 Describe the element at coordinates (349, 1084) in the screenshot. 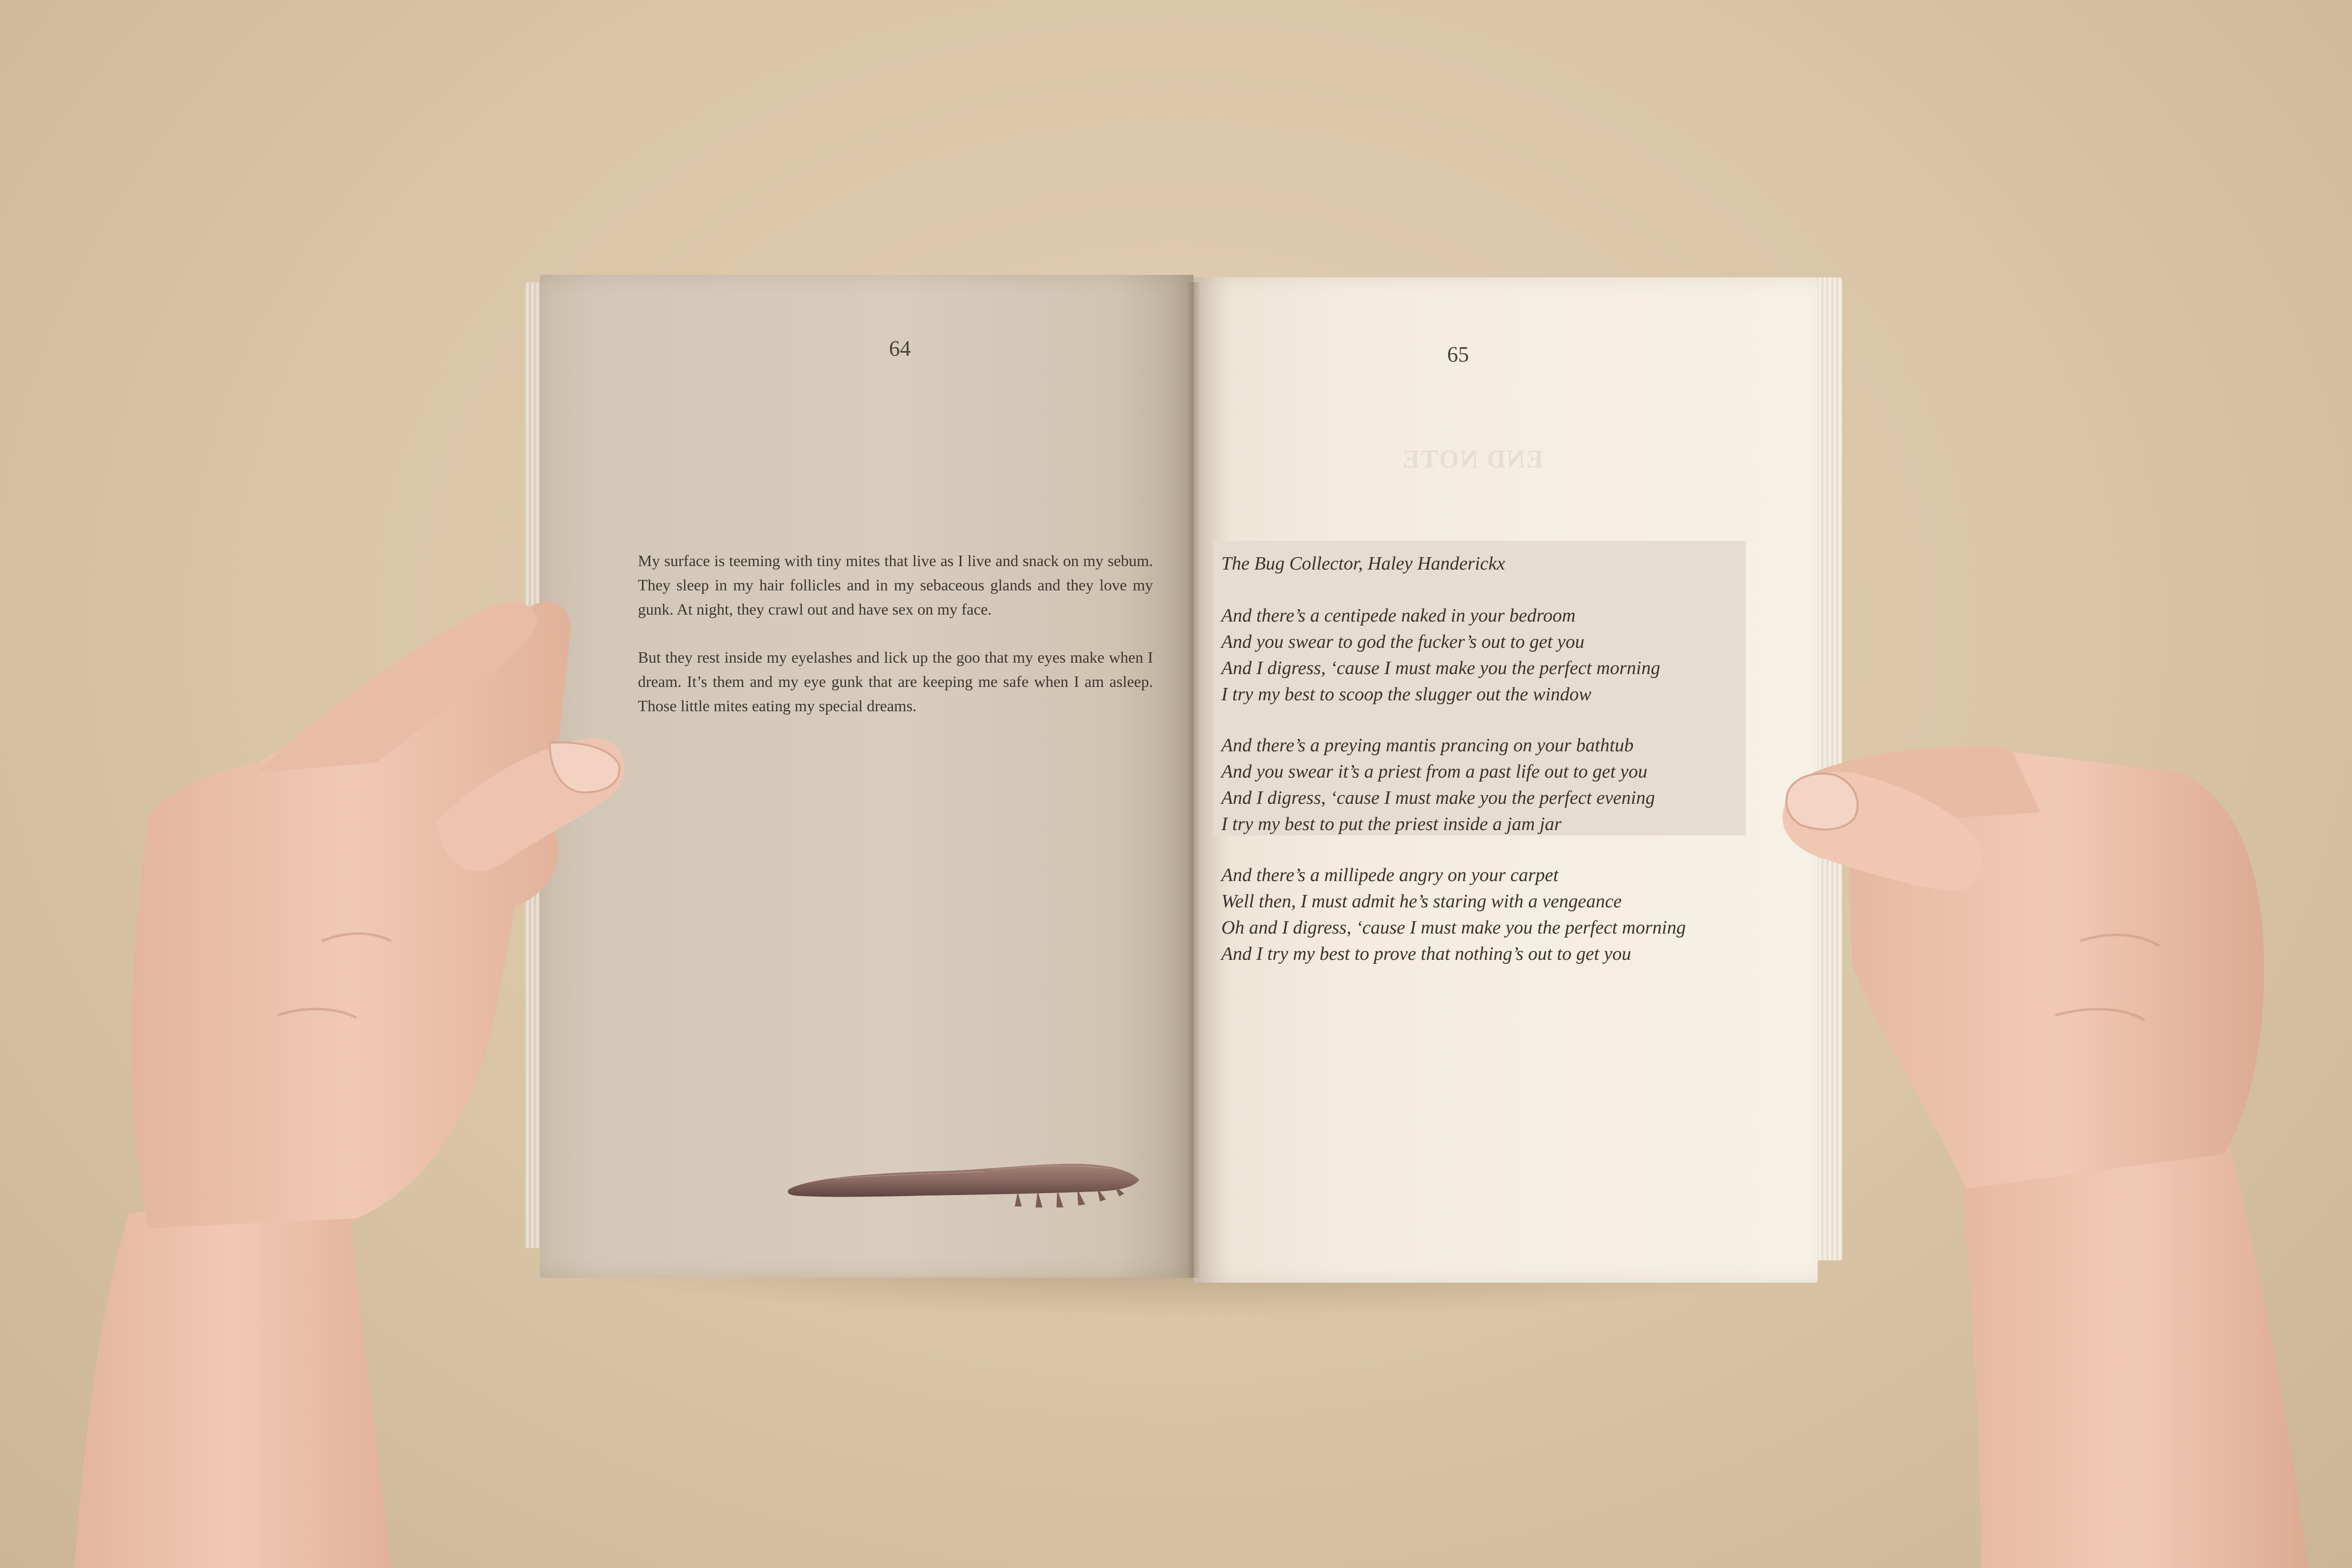

I see `left-hand` at that location.